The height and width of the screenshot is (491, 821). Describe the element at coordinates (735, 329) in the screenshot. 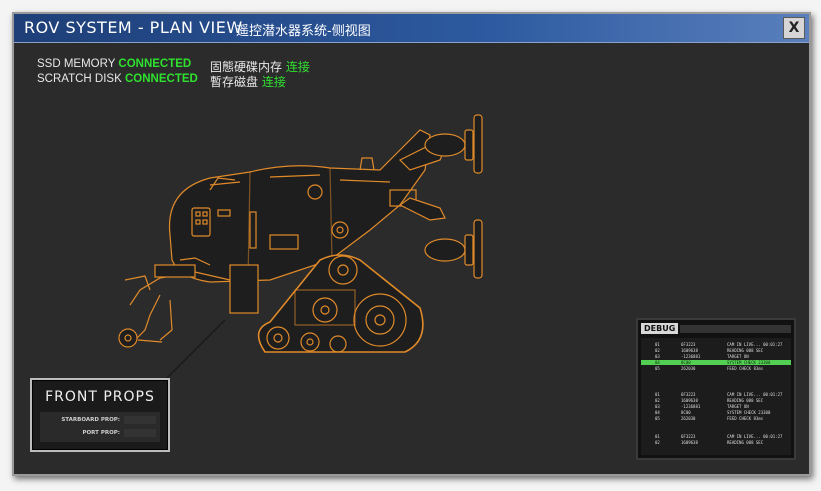

I see `debug-tab-bar` at that location.